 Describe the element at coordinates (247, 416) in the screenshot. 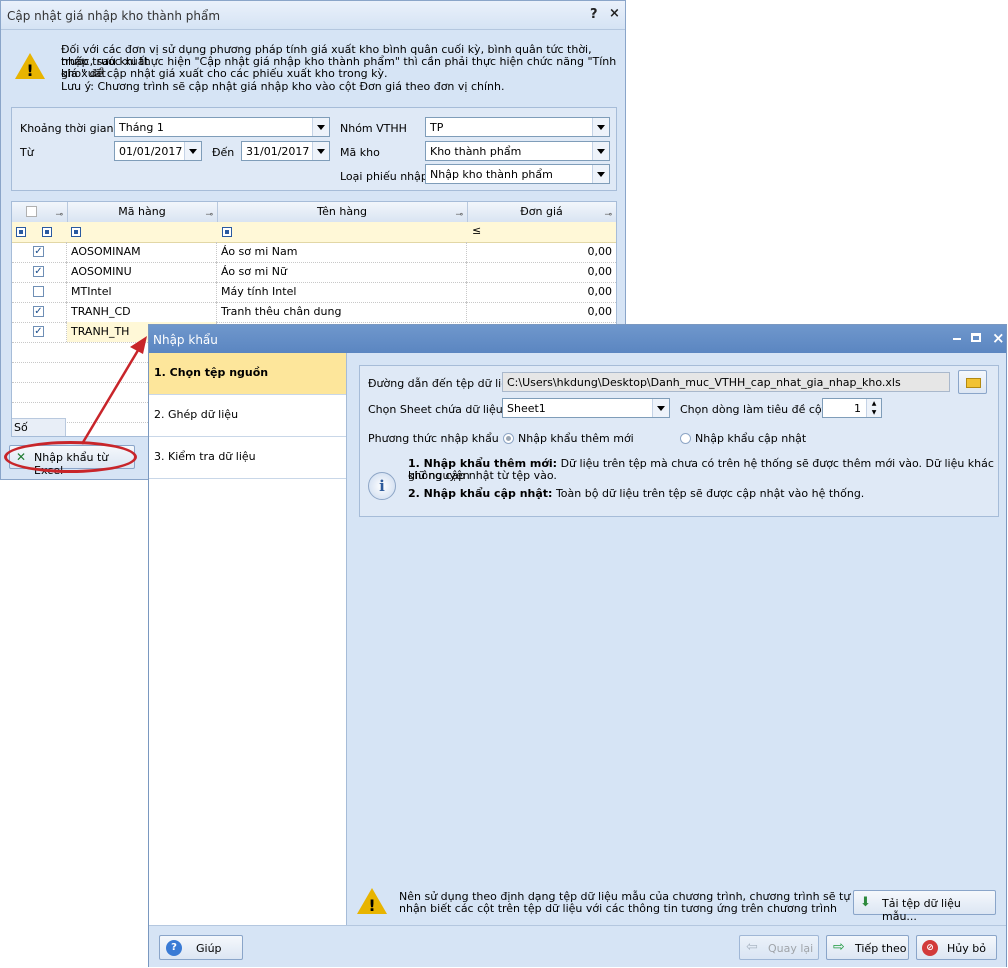

I see `step-map-data: 2. Ghép dữ liệu` at that location.